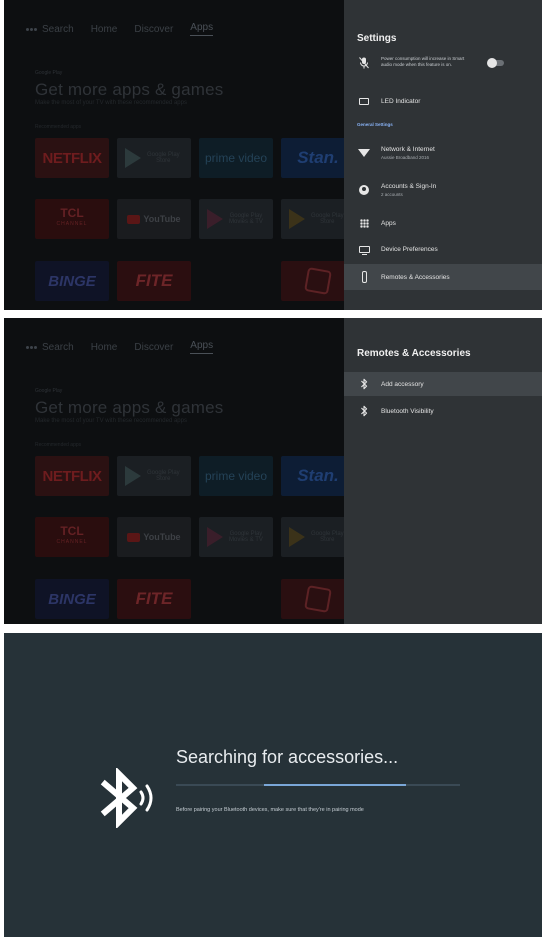 This screenshot has height=938, width=542. I want to click on mic-off-icon, so click(364, 63).